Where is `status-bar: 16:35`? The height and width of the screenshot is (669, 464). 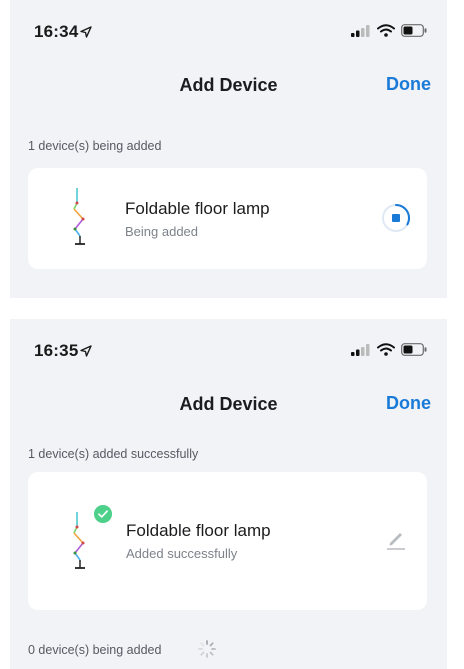 status-bar: 16:35 is located at coordinates (228, 351).